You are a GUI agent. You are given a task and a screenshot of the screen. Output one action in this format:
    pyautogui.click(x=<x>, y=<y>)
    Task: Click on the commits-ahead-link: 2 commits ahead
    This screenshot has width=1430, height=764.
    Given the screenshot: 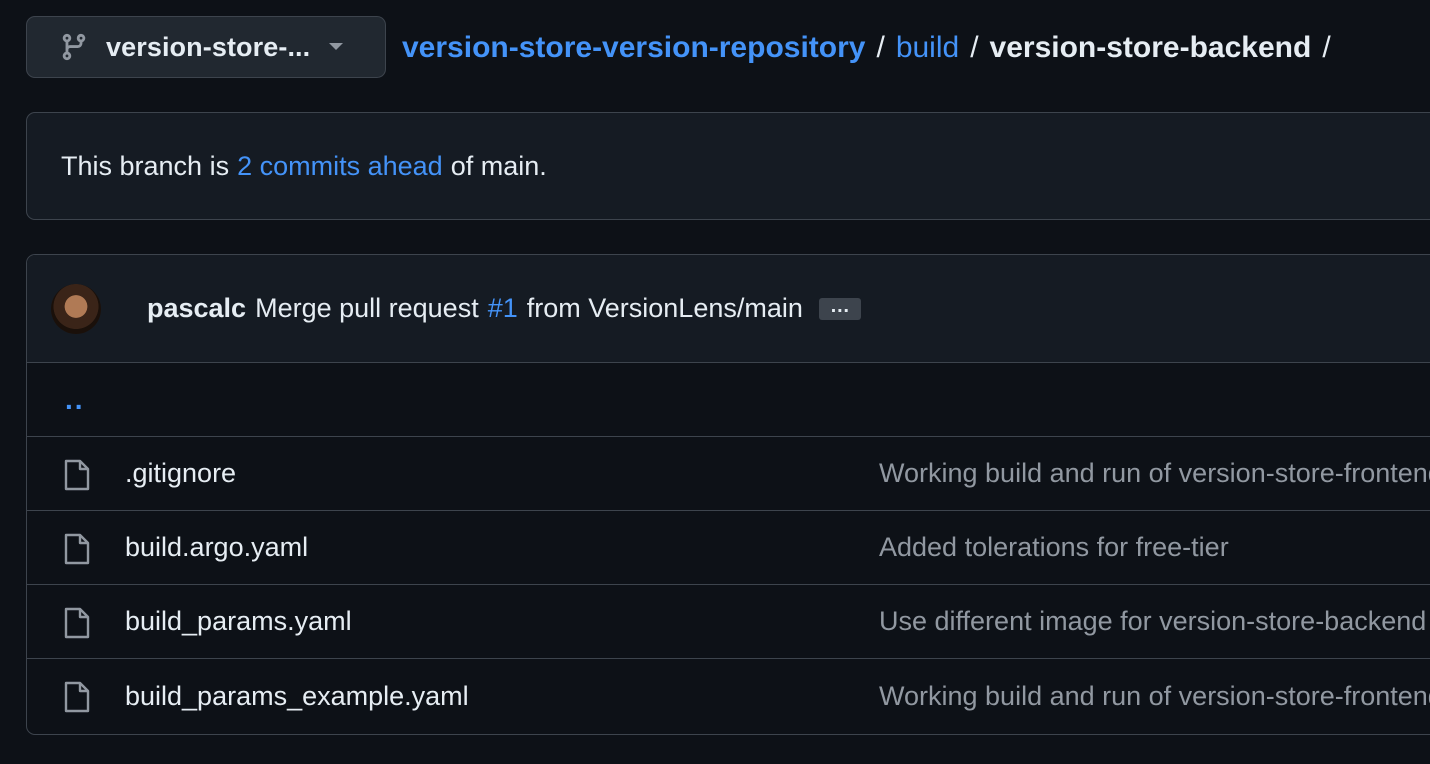 What is the action you would take?
    pyautogui.click(x=340, y=166)
    